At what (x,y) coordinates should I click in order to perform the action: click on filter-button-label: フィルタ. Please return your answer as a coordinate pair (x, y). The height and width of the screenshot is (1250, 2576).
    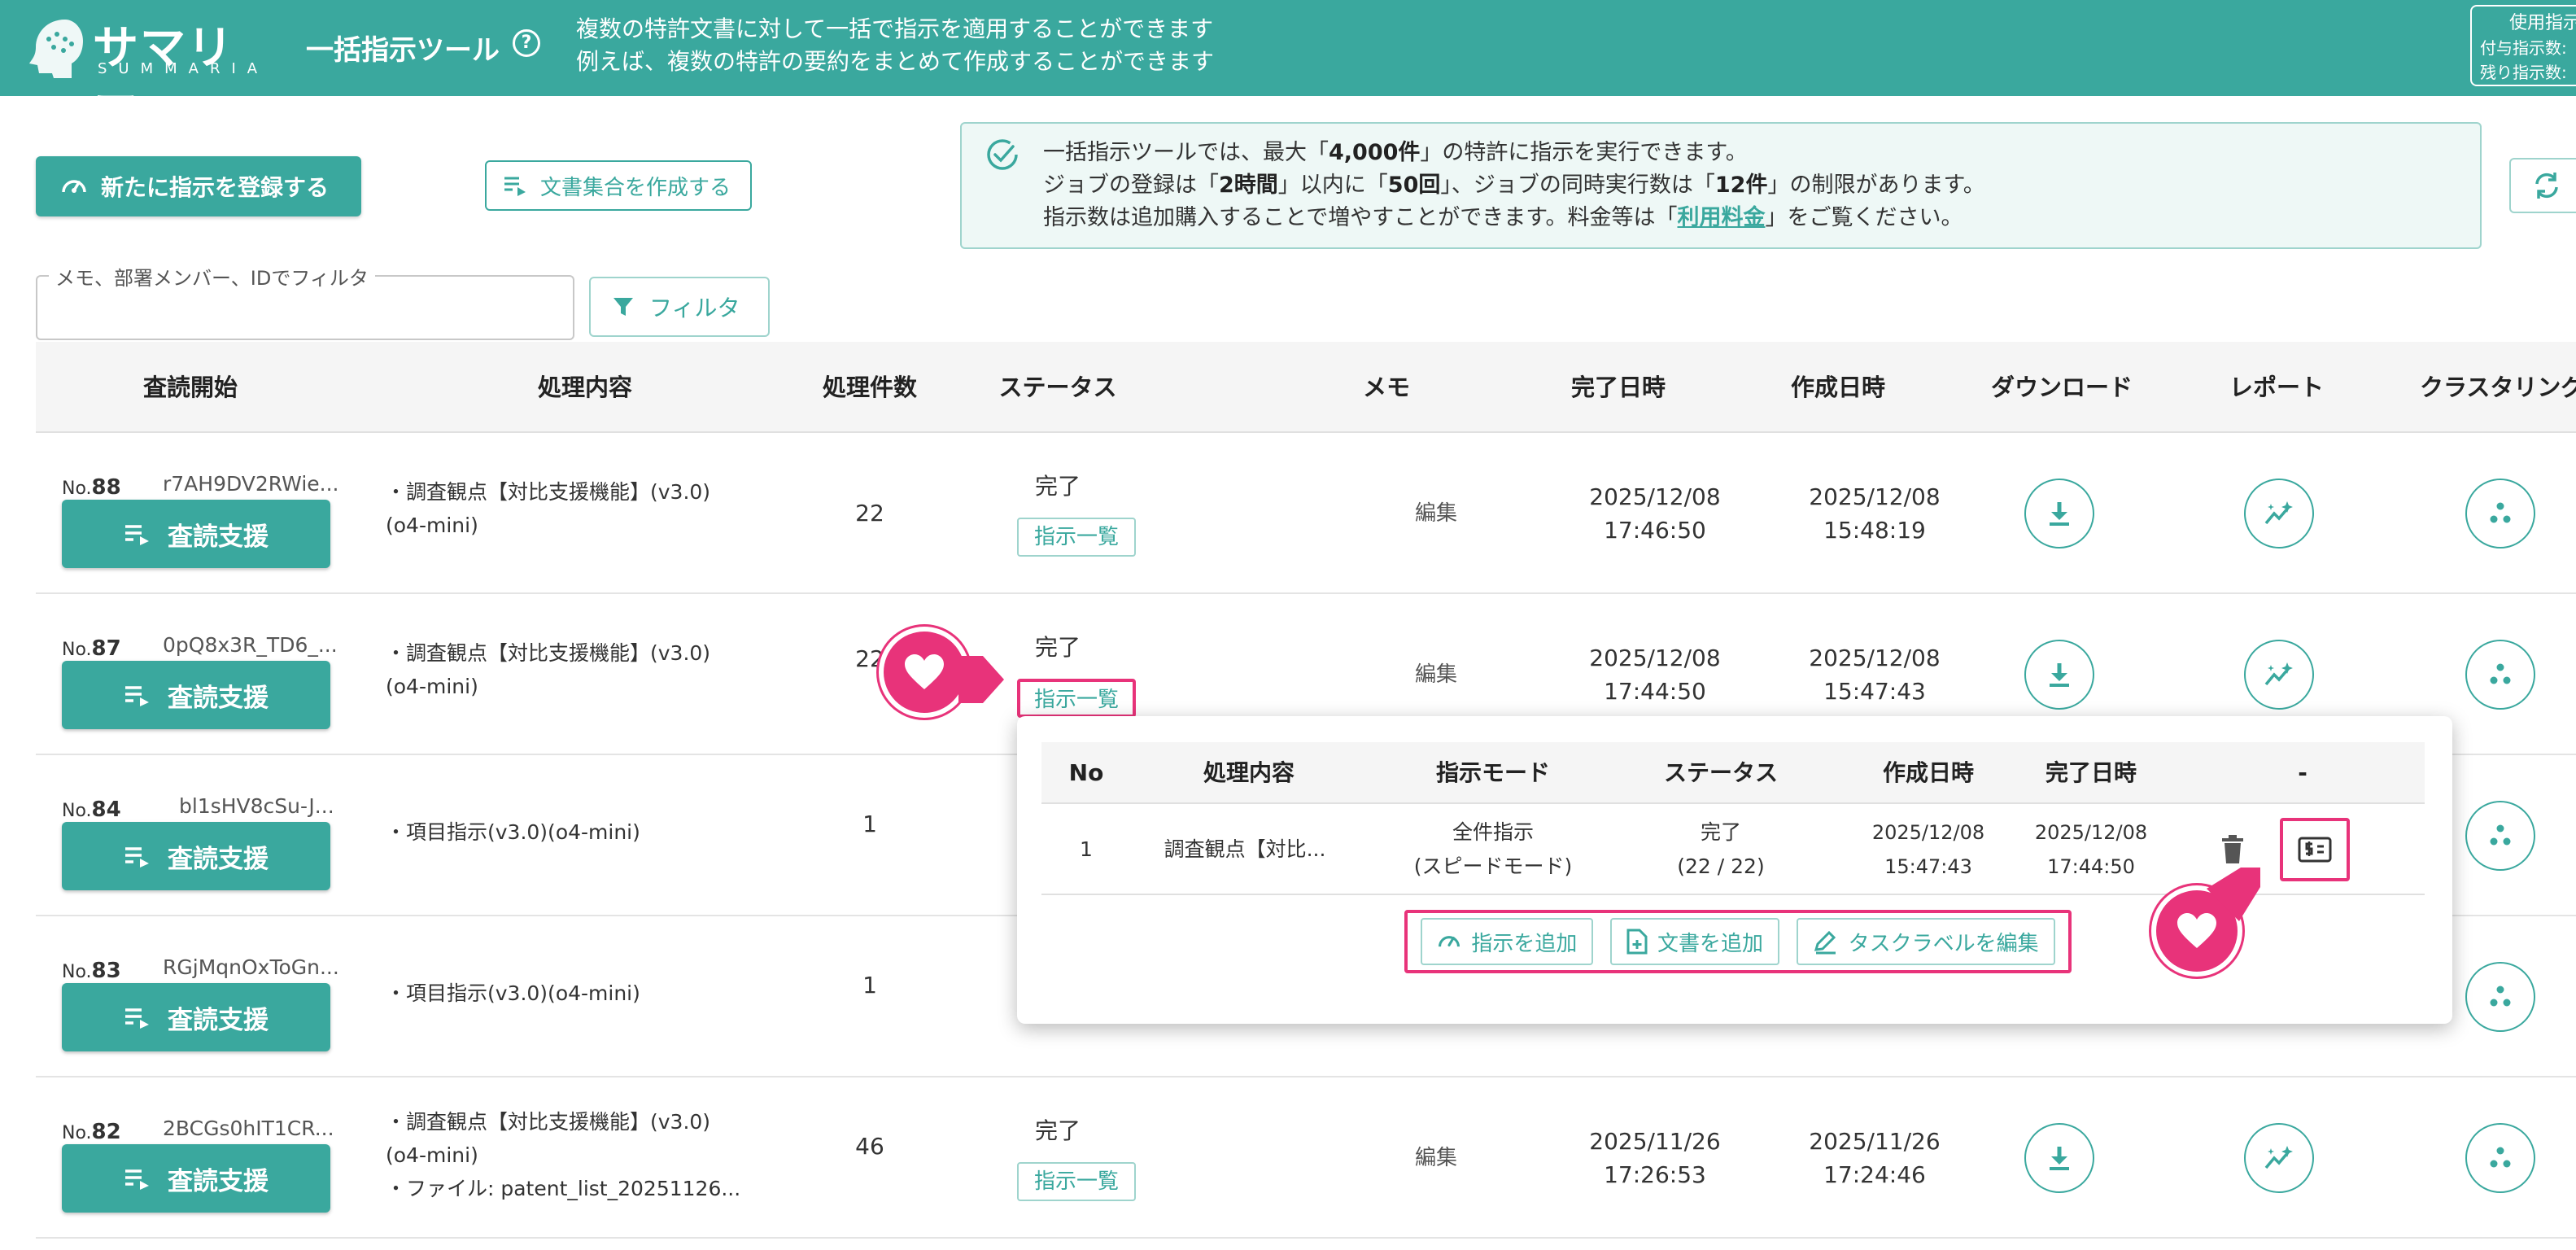
    Looking at the image, I should click on (694, 308).